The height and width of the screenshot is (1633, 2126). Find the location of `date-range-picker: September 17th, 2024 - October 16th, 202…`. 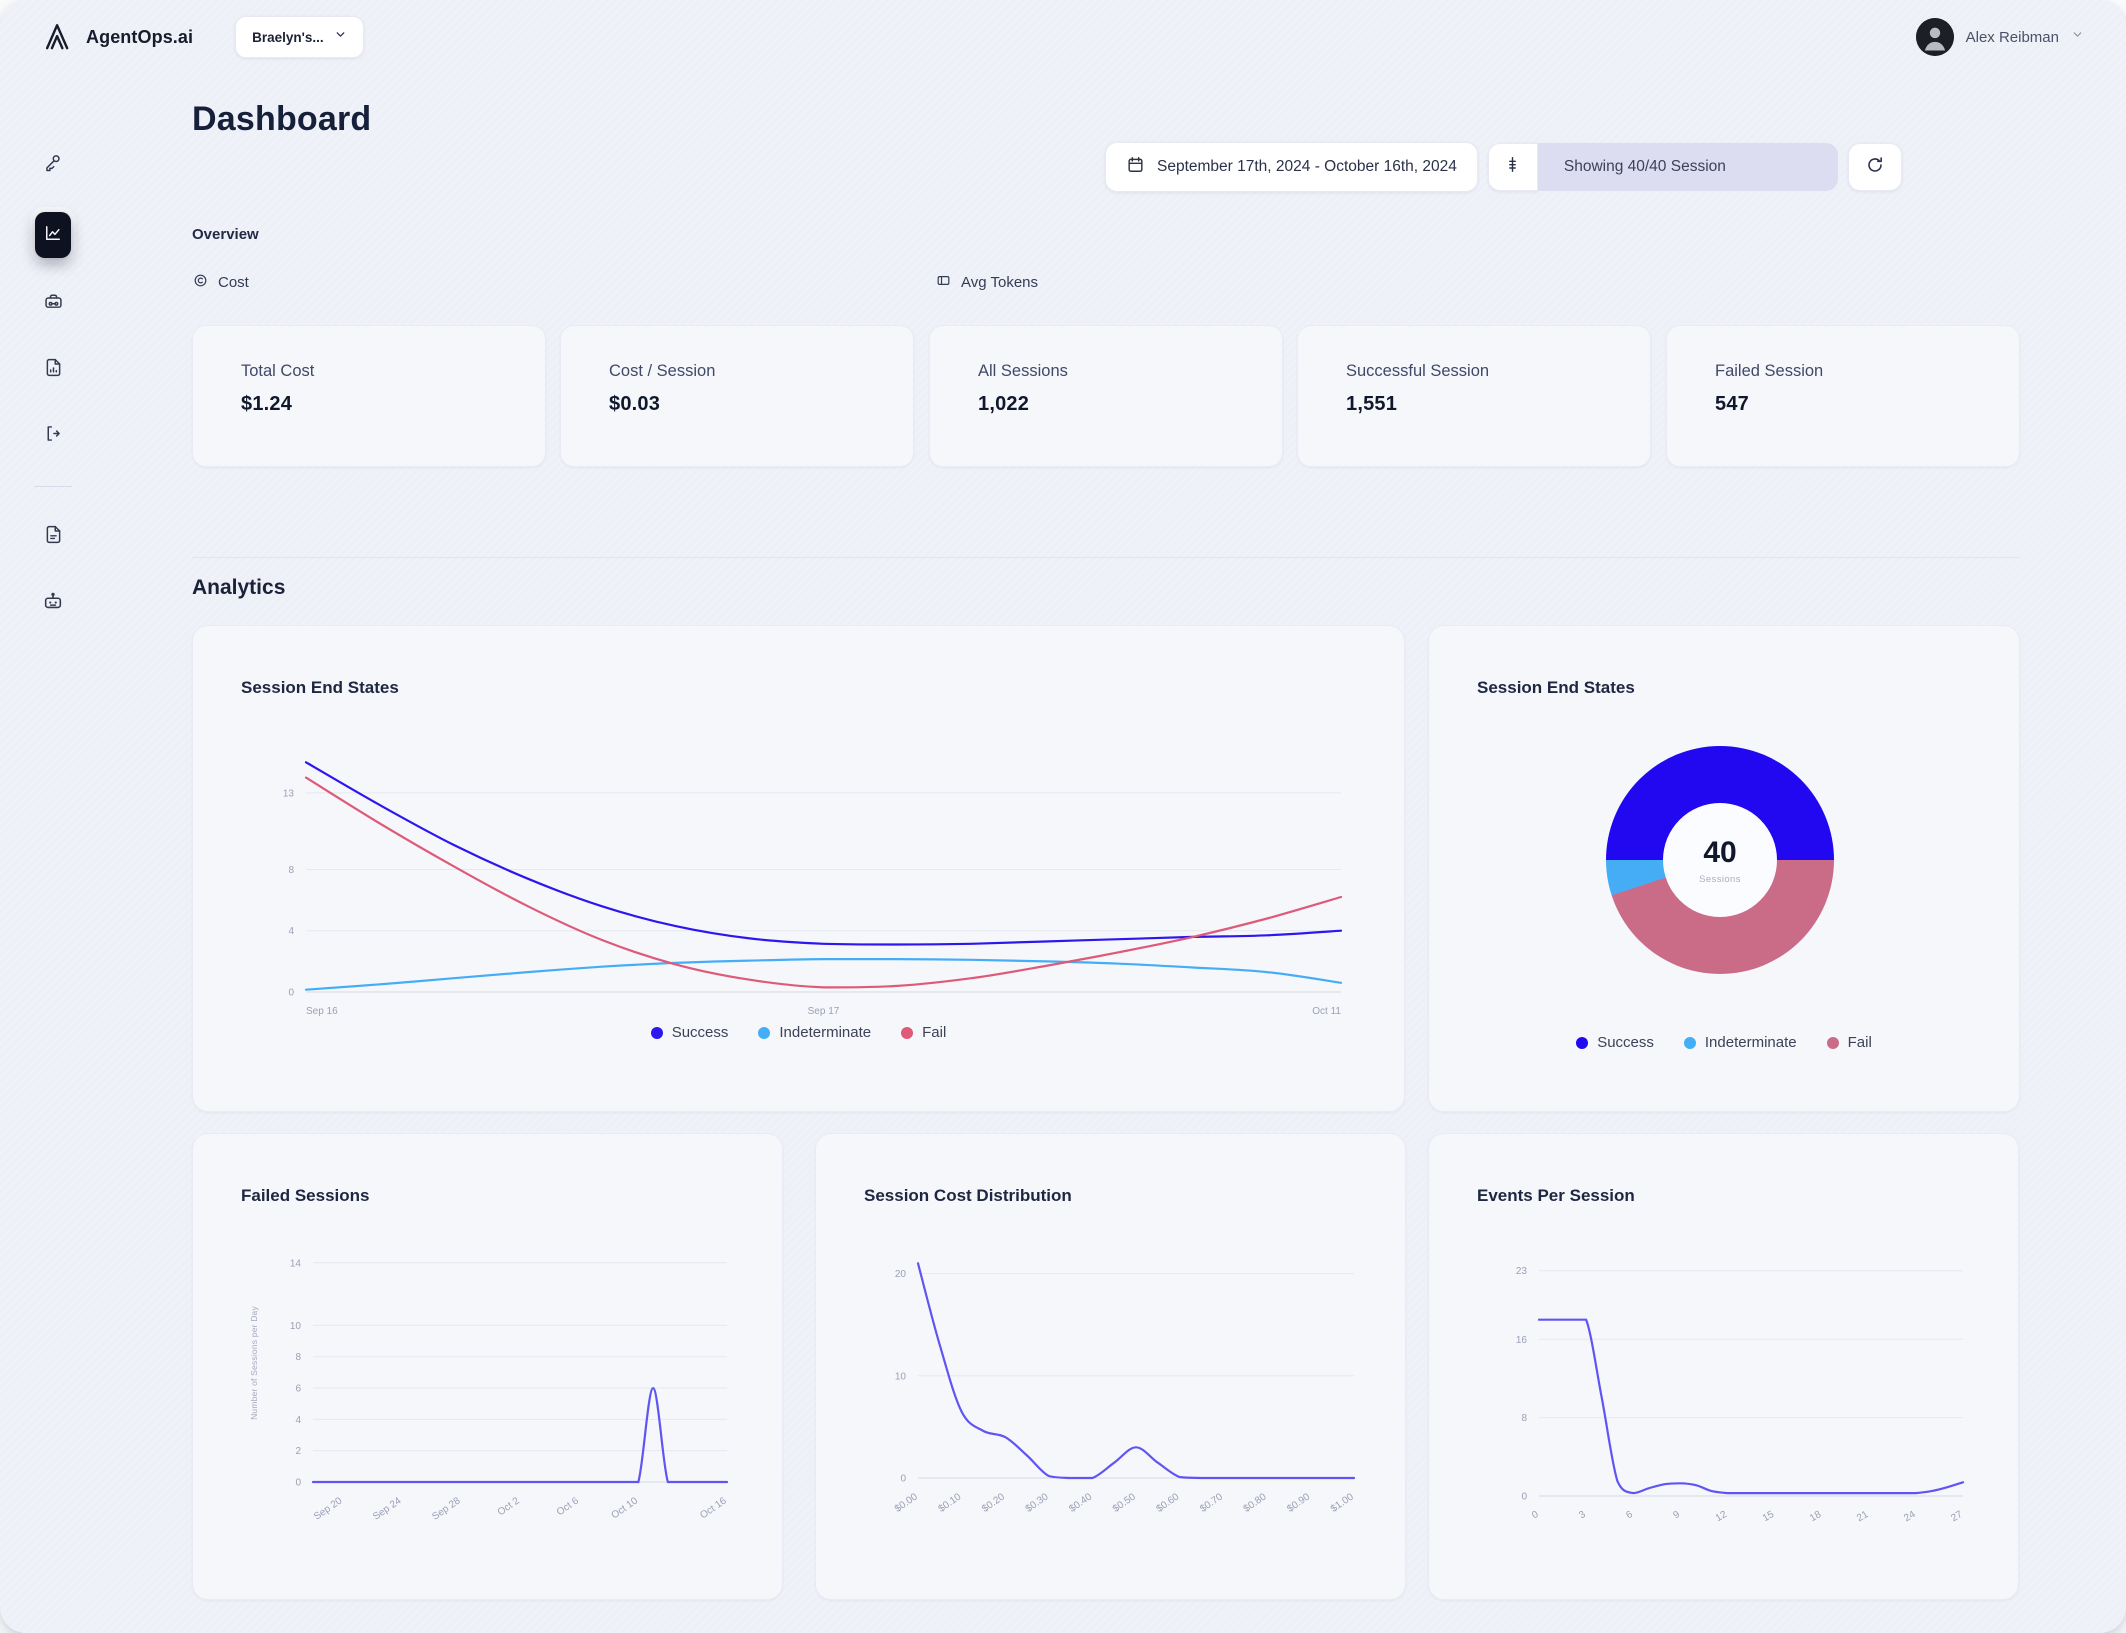

date-range-picker: September 17th, 2024 - October 16th, 202… is located at coordinates (1291, 167).